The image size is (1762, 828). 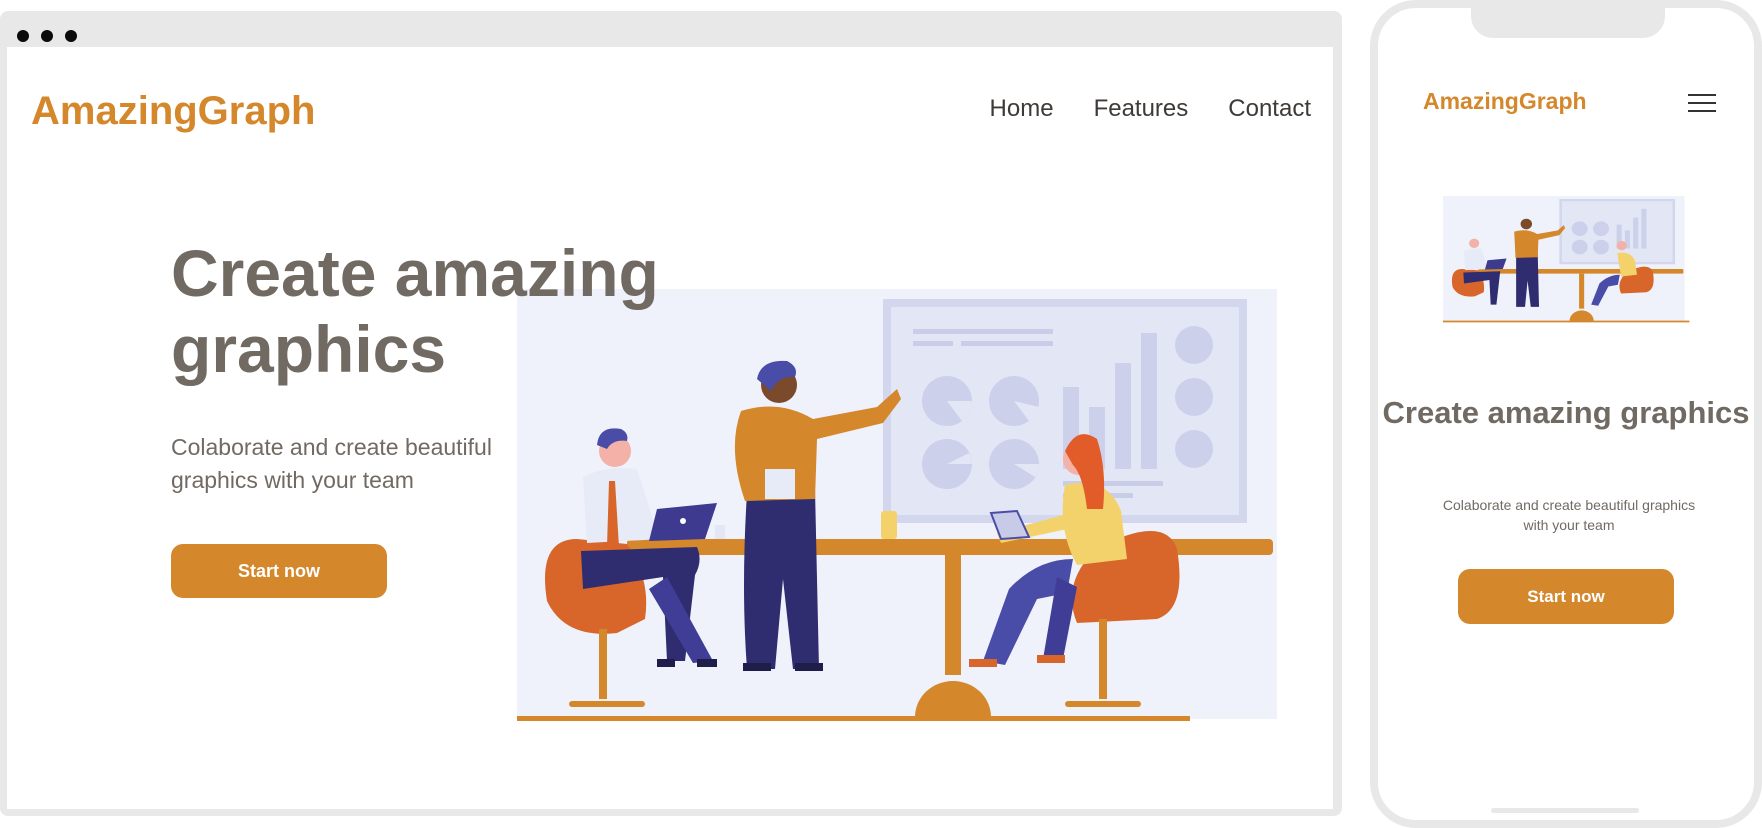 What do you see at coordinates (1269, 109) in the screenshot?
I see `nav-contact: Contact` at bounding box center [1269, 109].